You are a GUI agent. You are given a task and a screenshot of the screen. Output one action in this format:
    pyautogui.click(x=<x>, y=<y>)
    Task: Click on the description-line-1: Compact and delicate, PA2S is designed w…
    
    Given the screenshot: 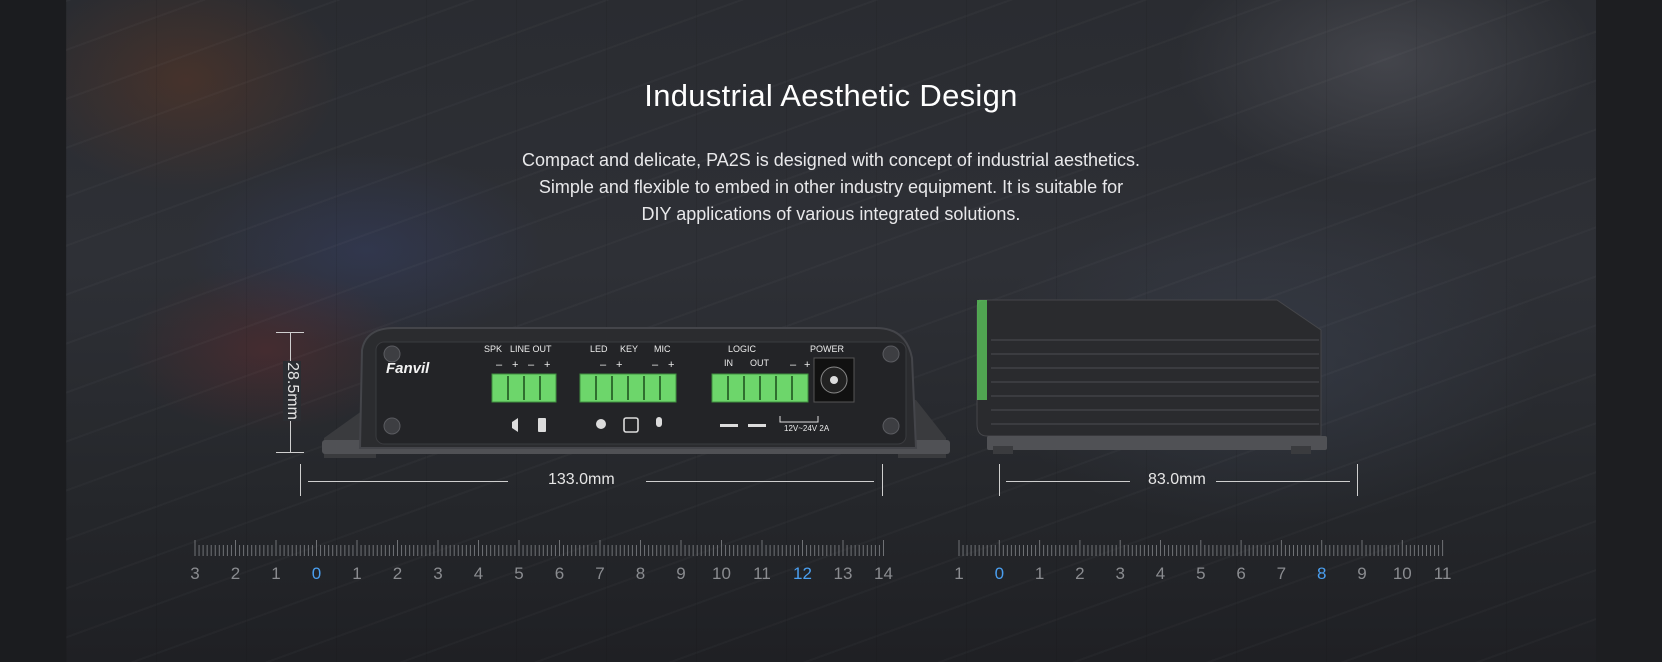 What is the action you would take?
    pyautogui.click(x=830, y=160)
    